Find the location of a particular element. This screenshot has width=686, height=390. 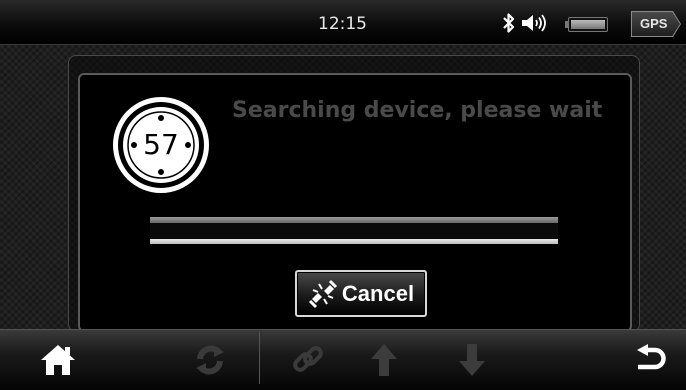

satellite-count: 57 is located at coordinates (161, 144).